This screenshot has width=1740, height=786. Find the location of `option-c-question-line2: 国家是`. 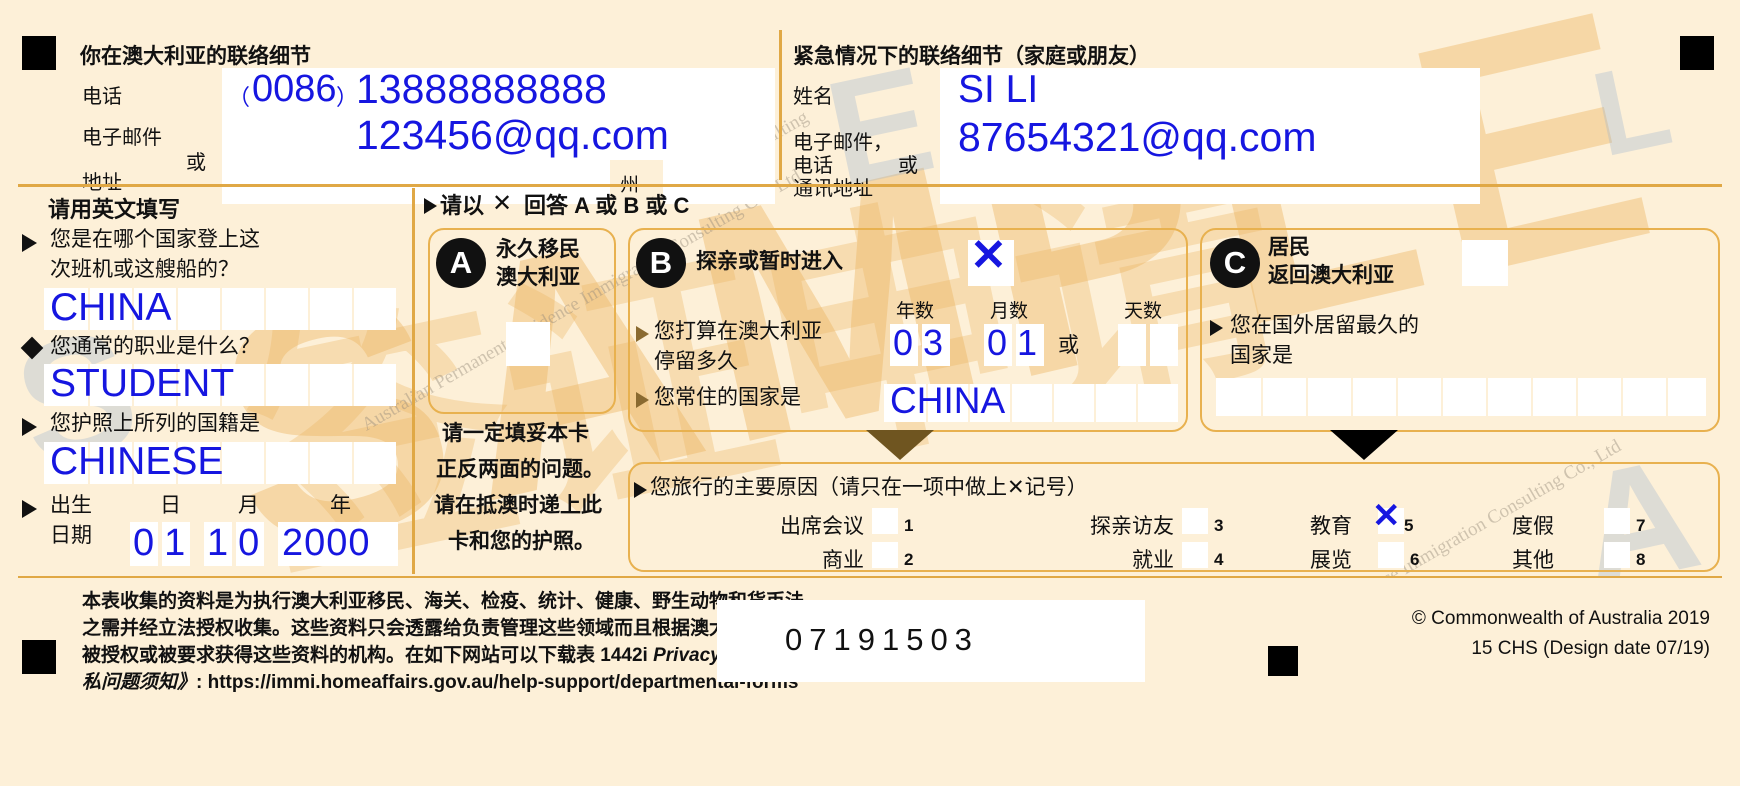

option-c-question-line2: 国家是 is located at coordinates (1261, 355).